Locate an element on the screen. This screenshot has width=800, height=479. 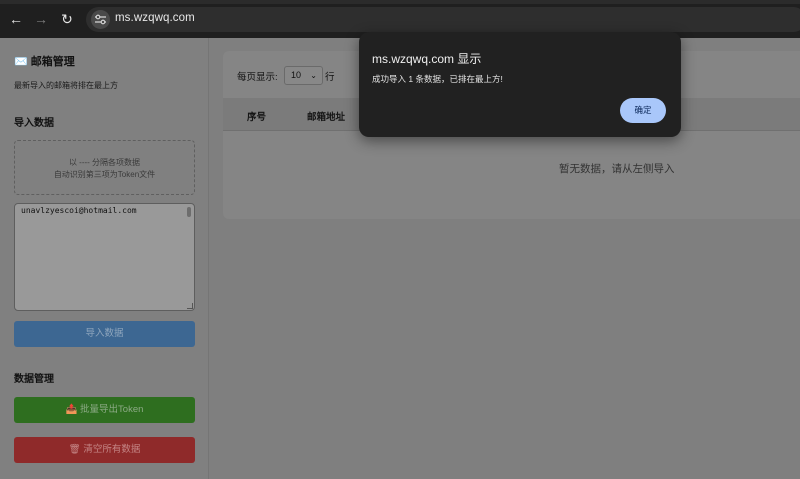
import-textarea: unavlzyescoi@hotmail.com is located at coordinates (104, 257).